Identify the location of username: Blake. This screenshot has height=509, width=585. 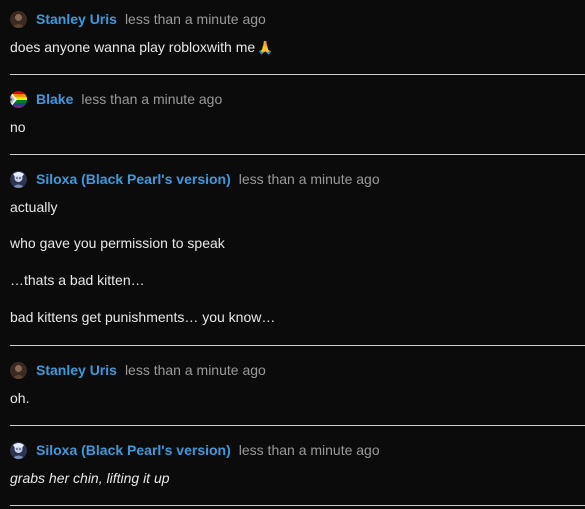
(54, 99).